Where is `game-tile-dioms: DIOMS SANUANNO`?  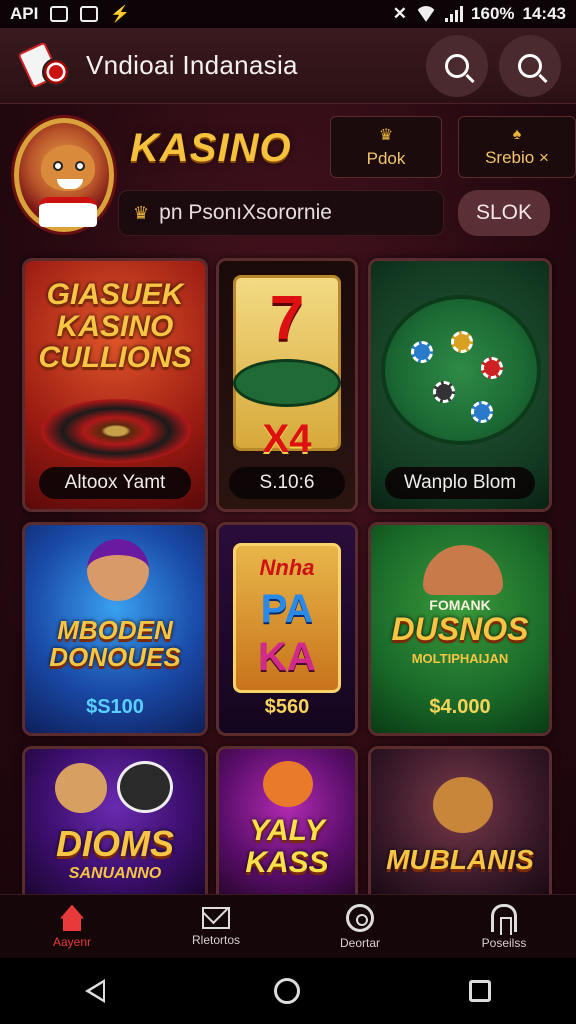 game-tile-dioms: DIOMS SANUANNO is located at coordinates (115, 820).